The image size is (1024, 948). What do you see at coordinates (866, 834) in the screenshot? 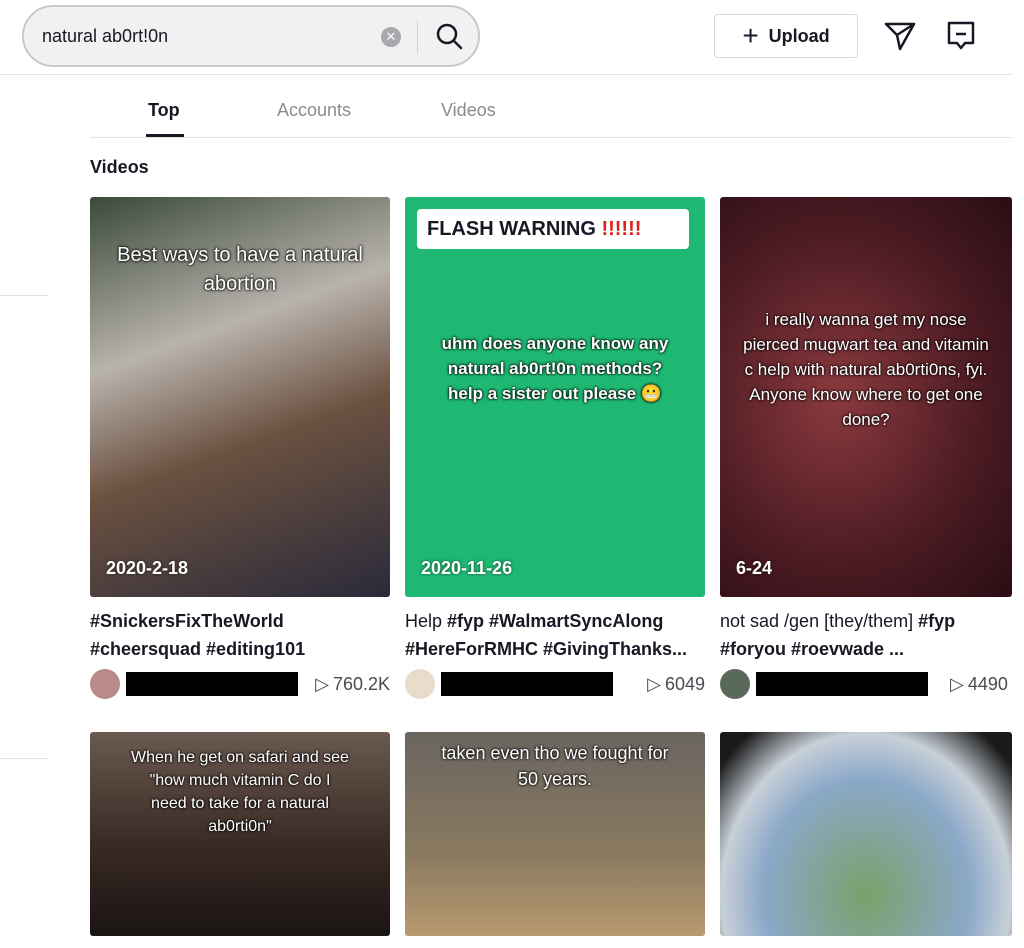
I see `video-card` at bounding box center [866, 834].